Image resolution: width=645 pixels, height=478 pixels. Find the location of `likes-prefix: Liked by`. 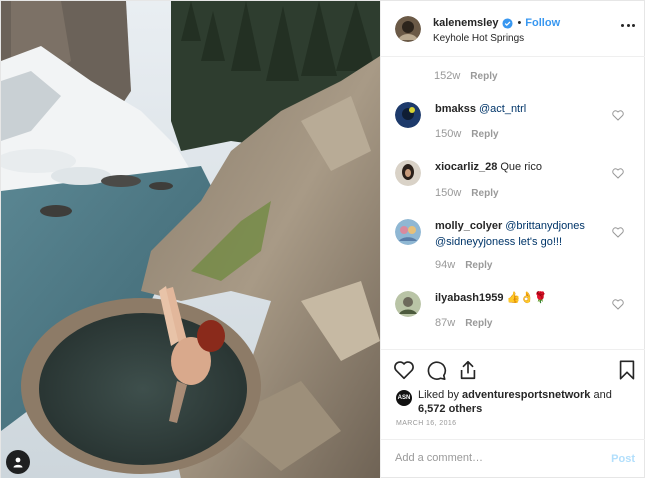

likes-prefix: Liked by is located at coordinates (438, 395).